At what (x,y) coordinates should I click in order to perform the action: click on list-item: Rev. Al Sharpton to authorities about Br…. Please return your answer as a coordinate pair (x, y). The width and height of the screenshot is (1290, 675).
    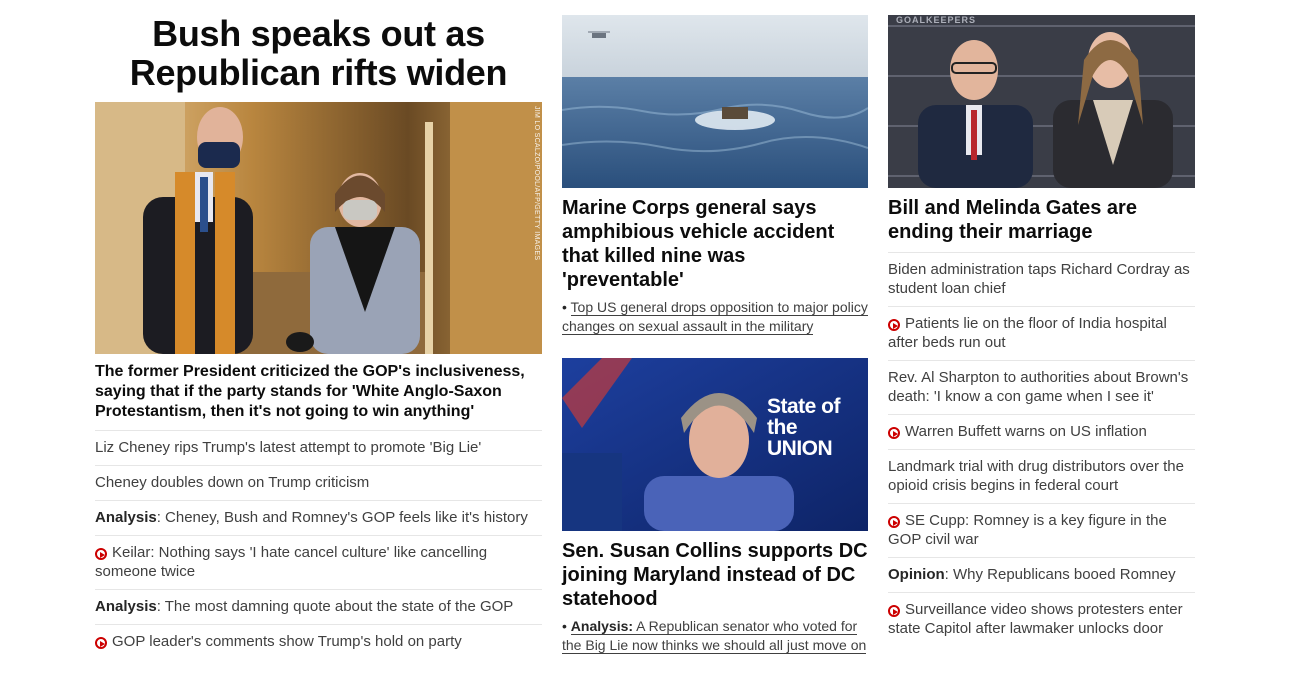
    Looking at the image, I should click on (1041, 387).